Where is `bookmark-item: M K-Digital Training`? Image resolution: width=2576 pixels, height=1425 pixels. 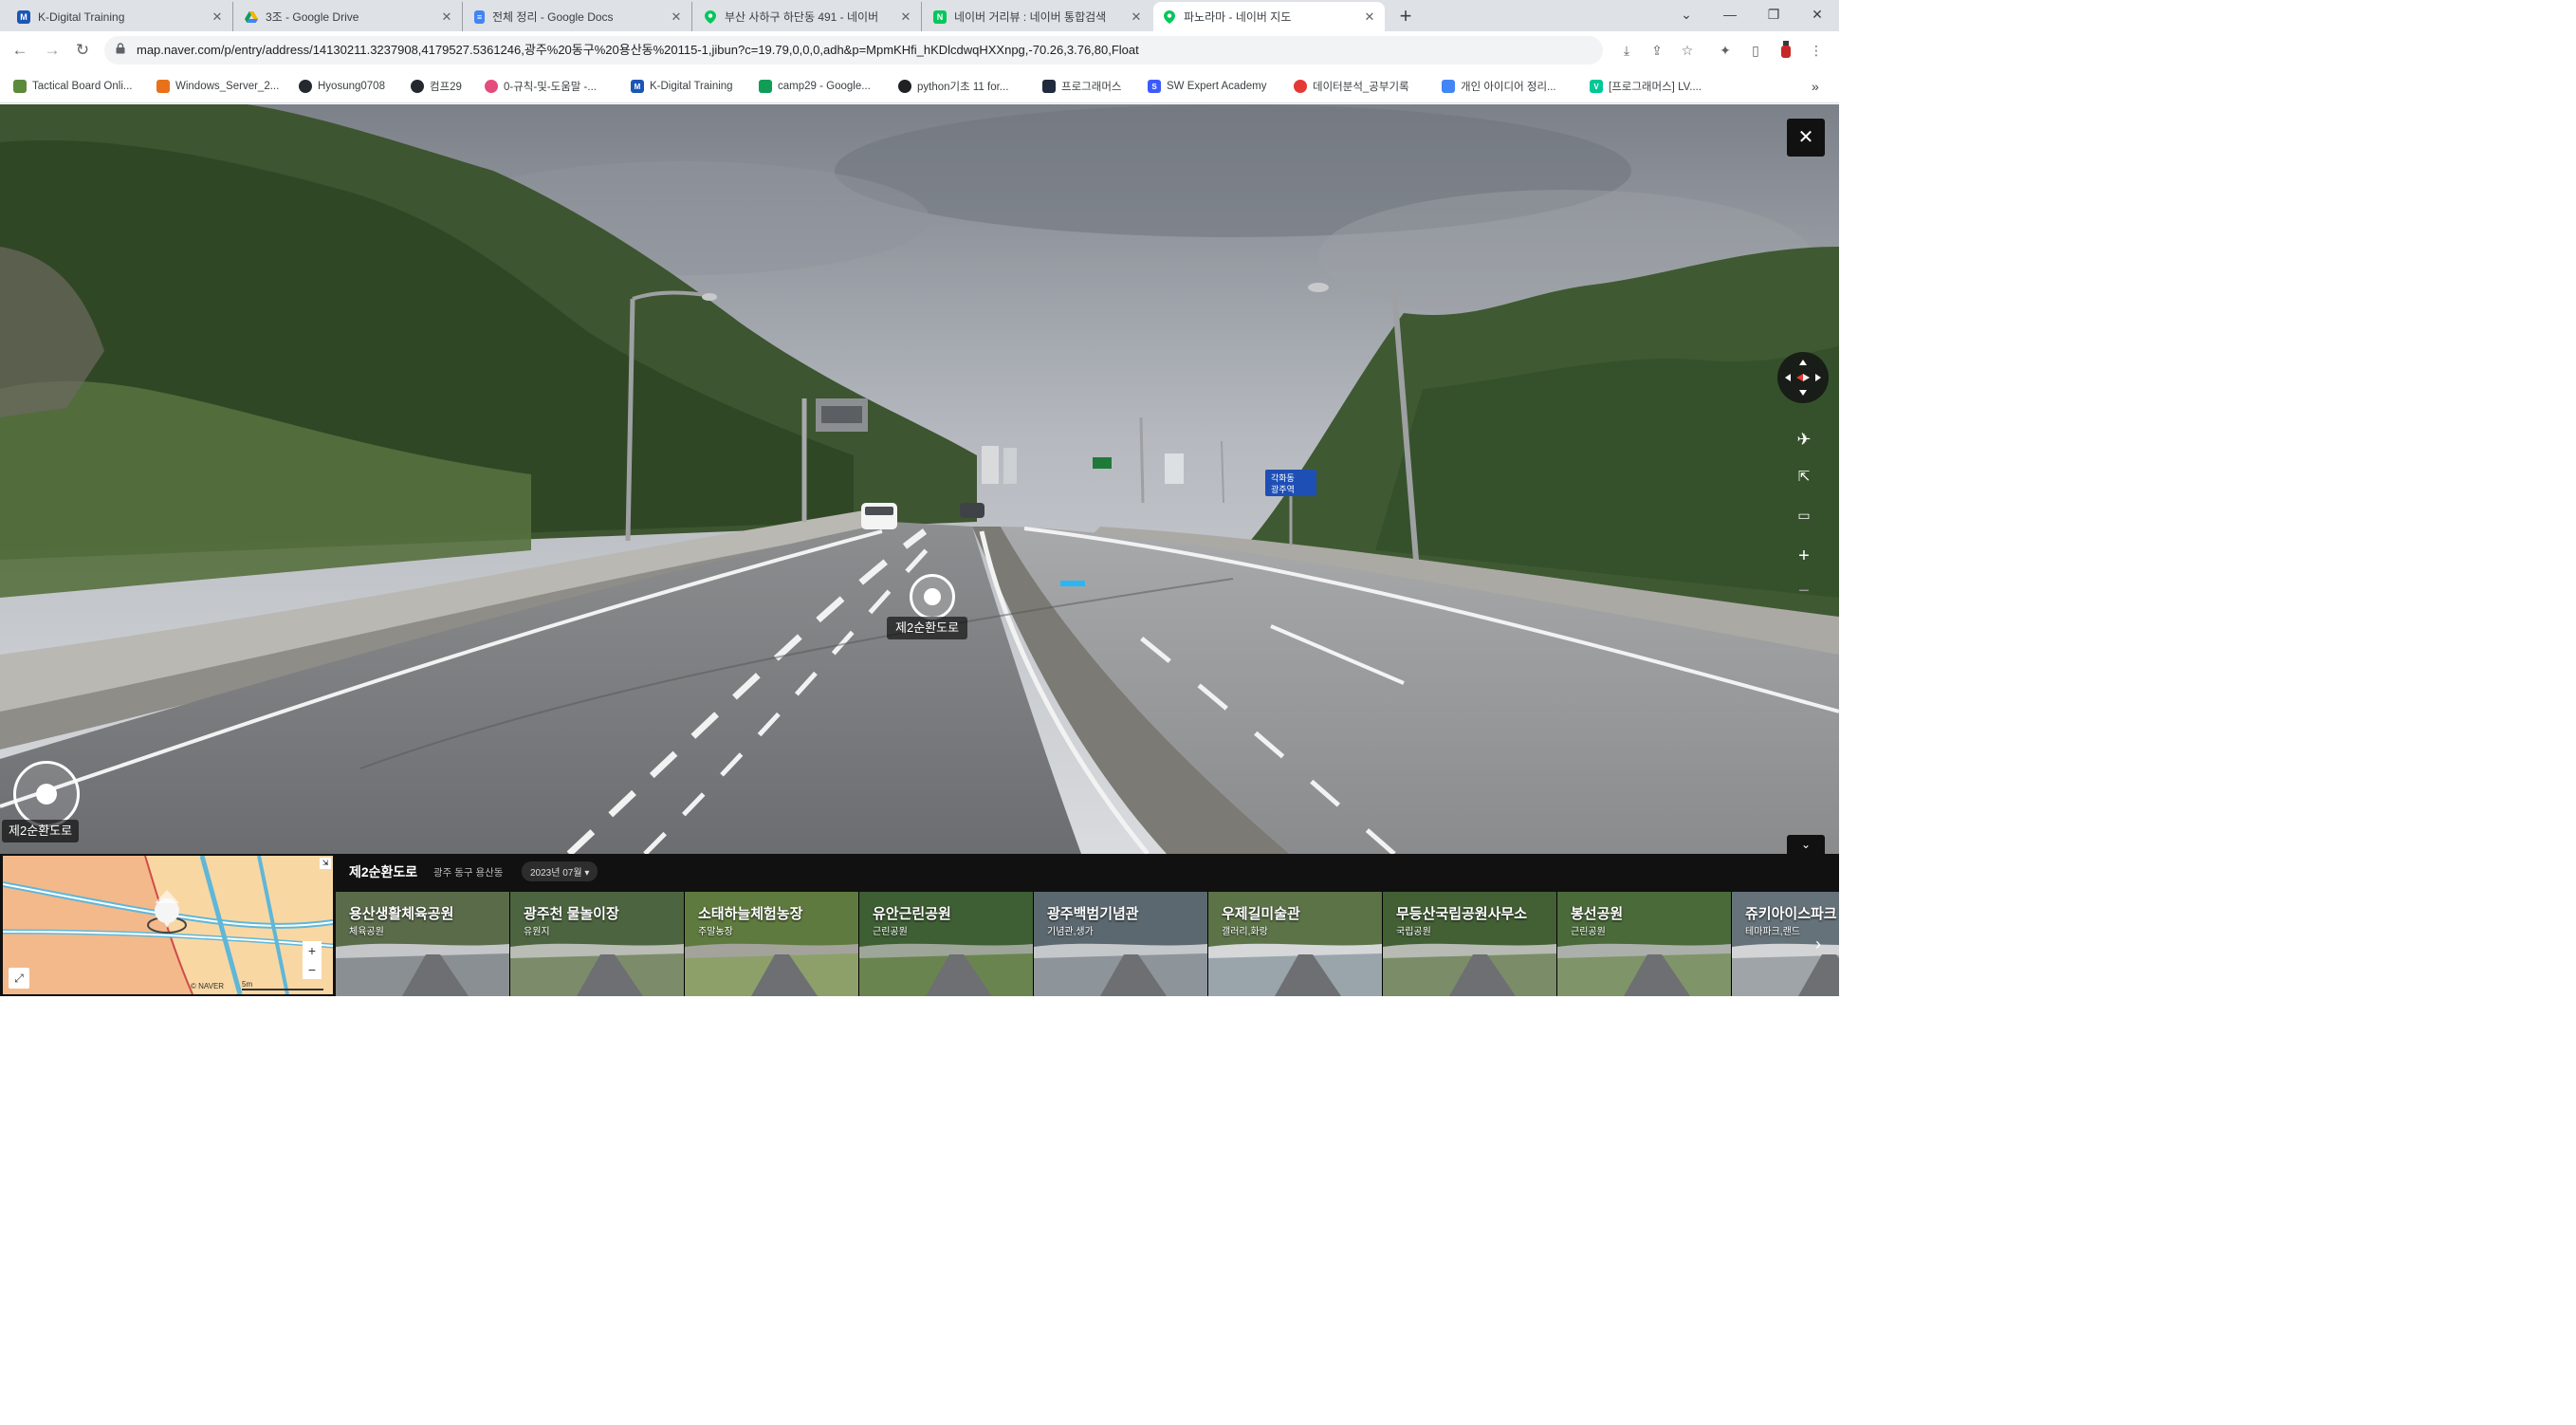 bookmark-item: M K-Digital Training is located at coordinates (682, 86).